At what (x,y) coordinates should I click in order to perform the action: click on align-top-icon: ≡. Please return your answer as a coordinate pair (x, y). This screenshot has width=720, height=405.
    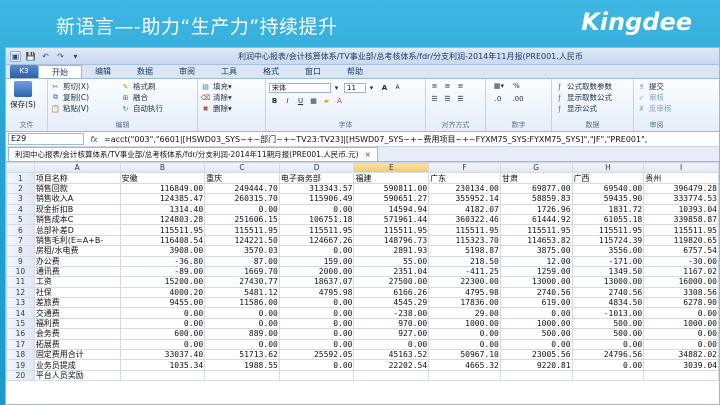
    Looking at the image, I should click on (434, 86).